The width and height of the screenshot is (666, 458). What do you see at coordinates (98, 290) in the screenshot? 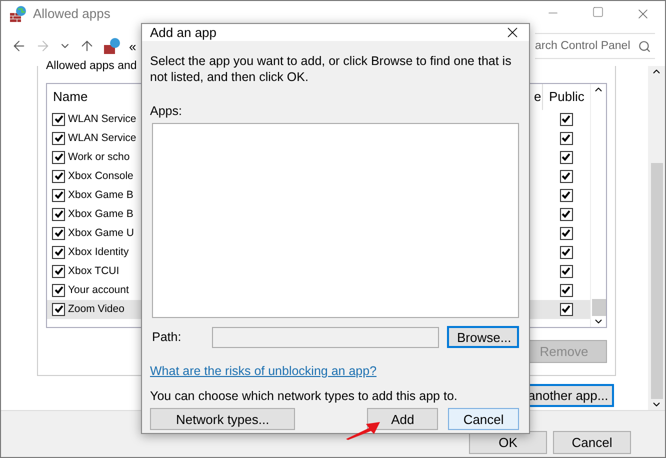
I see `app-name: Your account` at bounding box center [98, 290].